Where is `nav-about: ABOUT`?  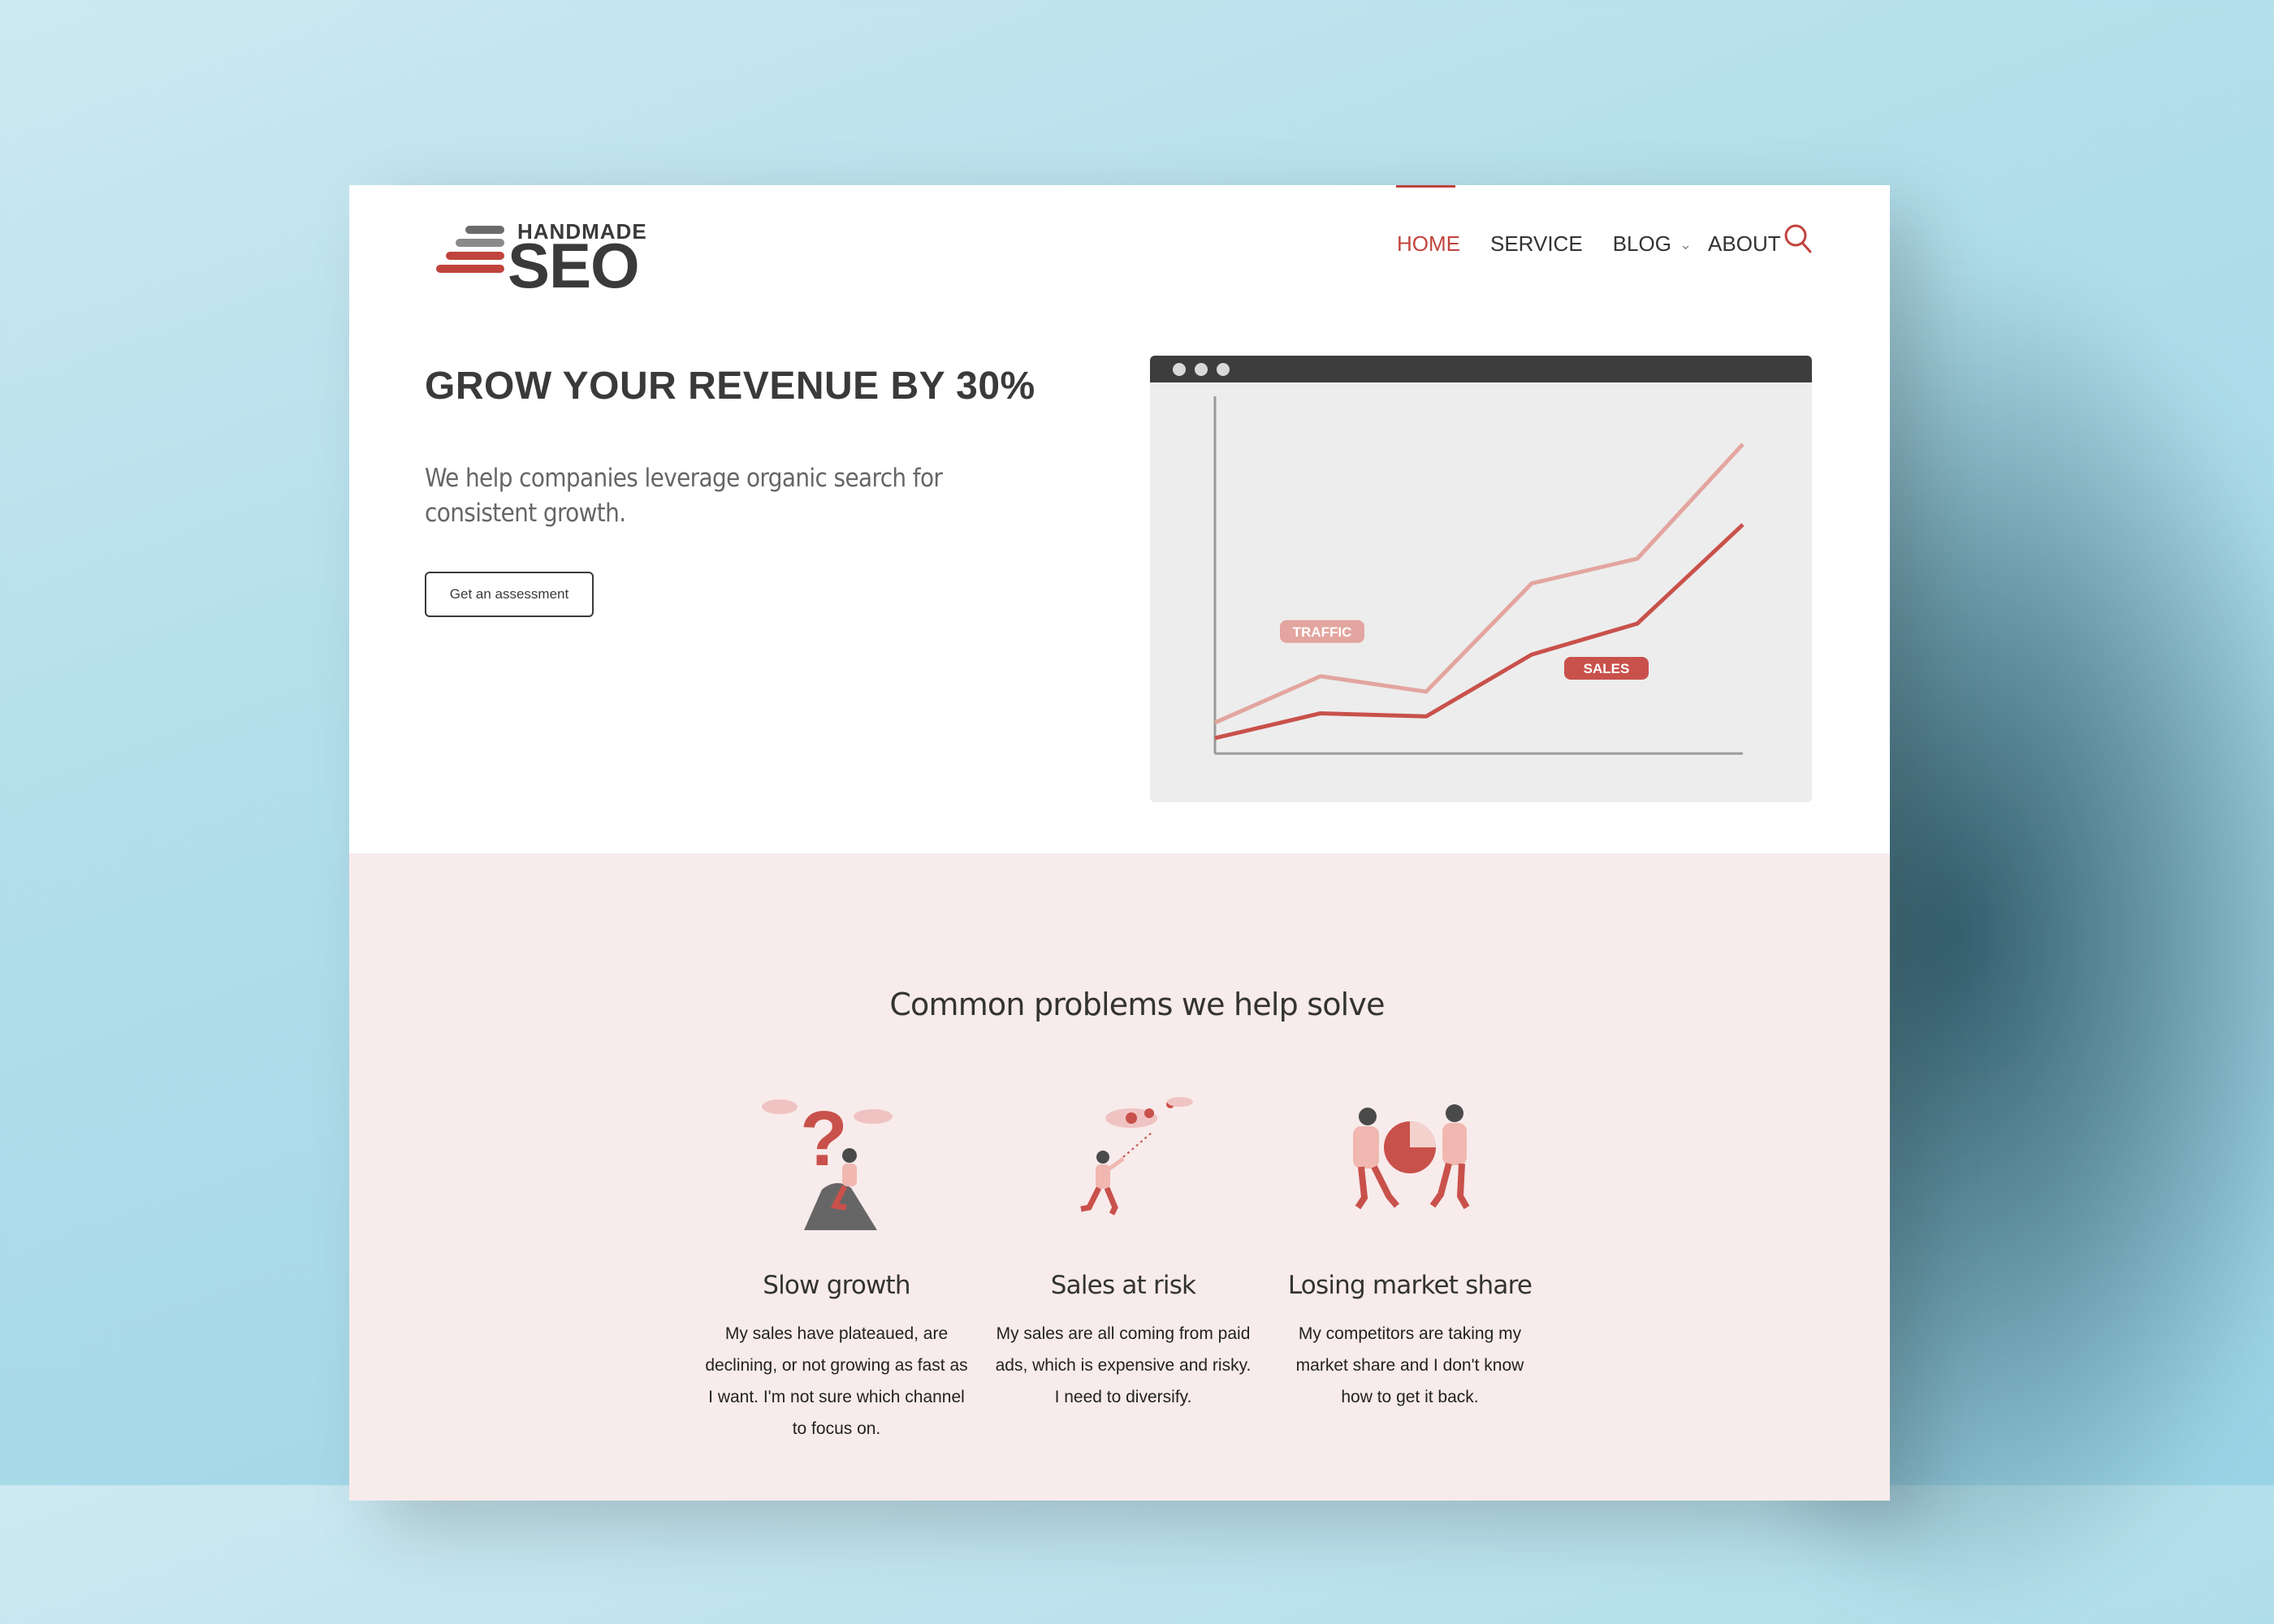 nav-about: ABOUT is located at coordinates (1744, 244).